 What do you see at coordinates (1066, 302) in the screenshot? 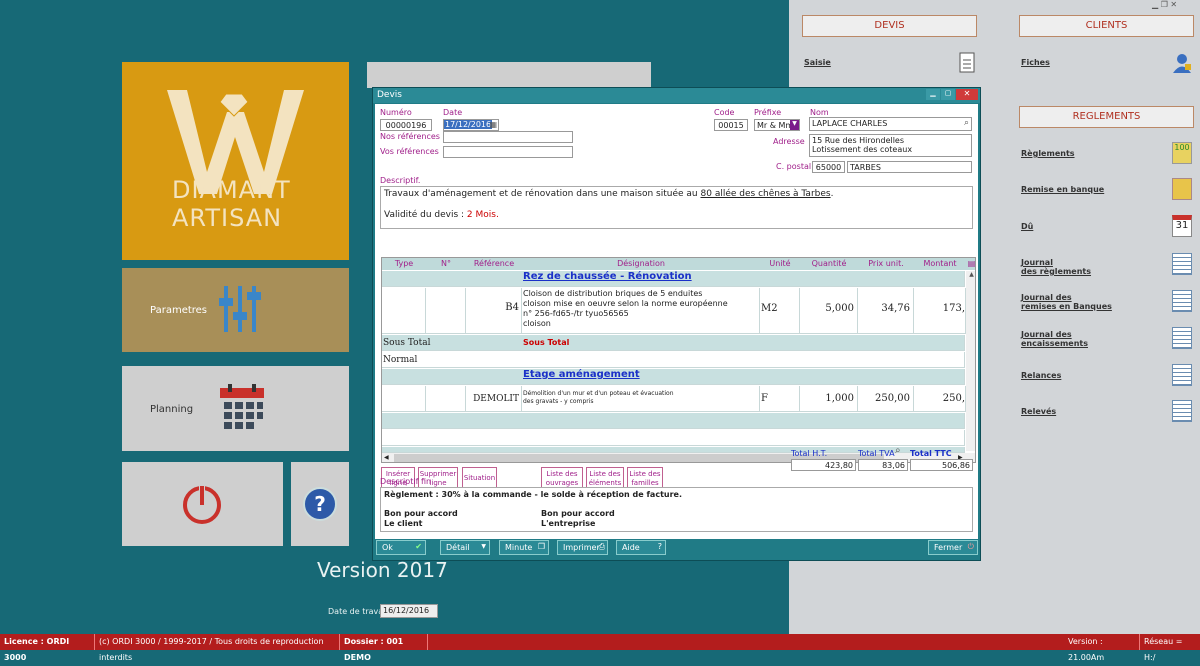
I see `journal-remises-link: Journal des remises en Banques` at bounding box center [1066, 302].